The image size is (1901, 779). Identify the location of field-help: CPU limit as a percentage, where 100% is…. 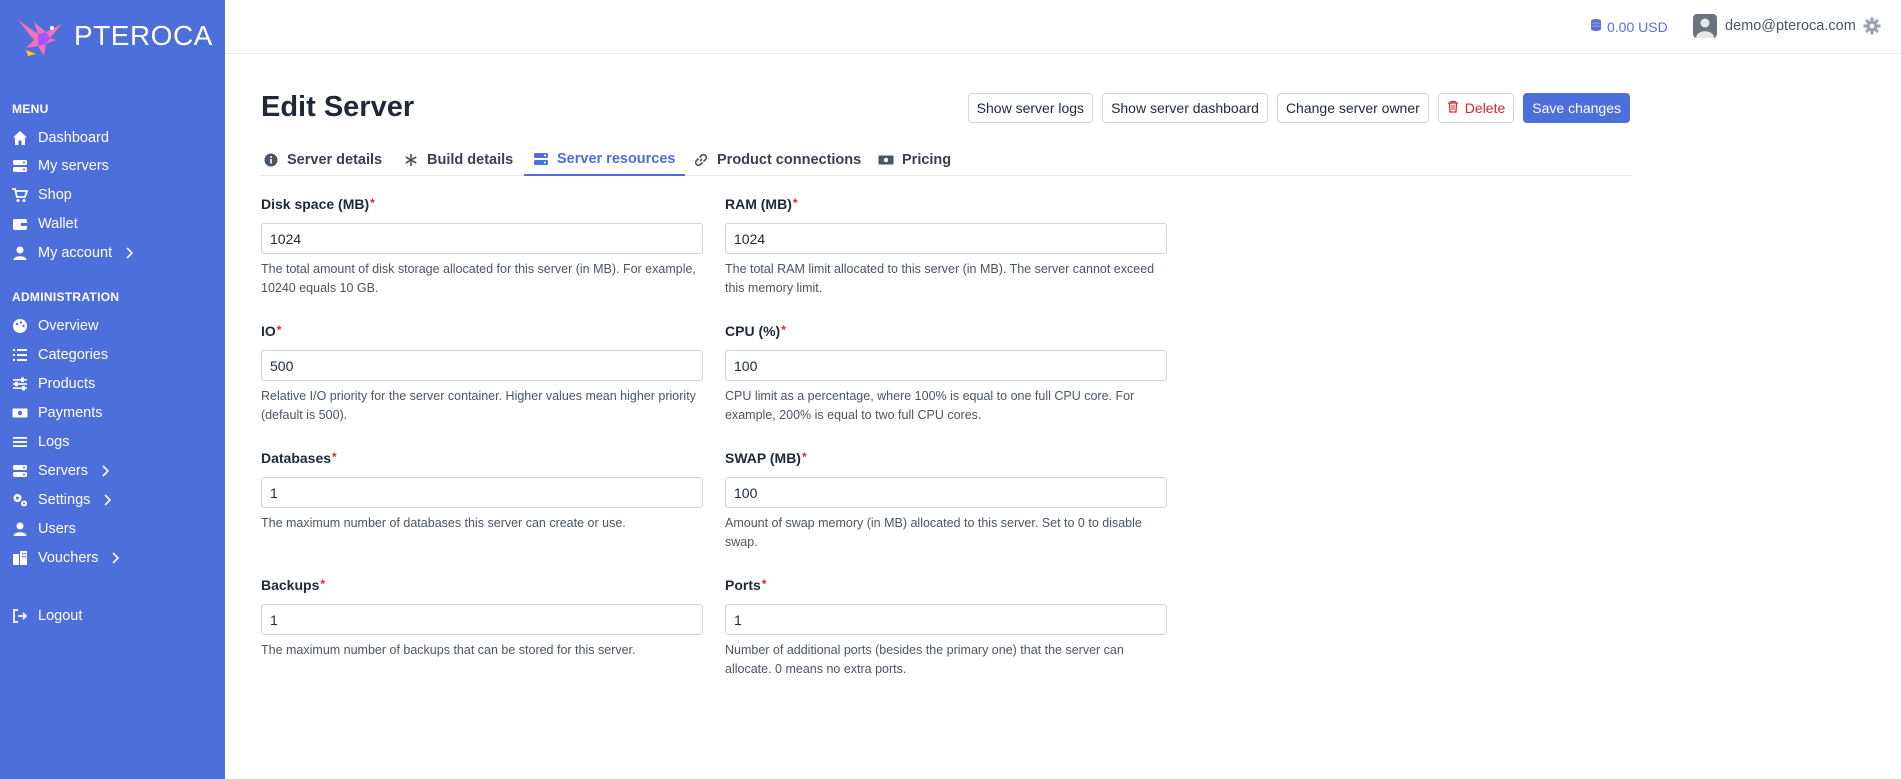
(930, 405).